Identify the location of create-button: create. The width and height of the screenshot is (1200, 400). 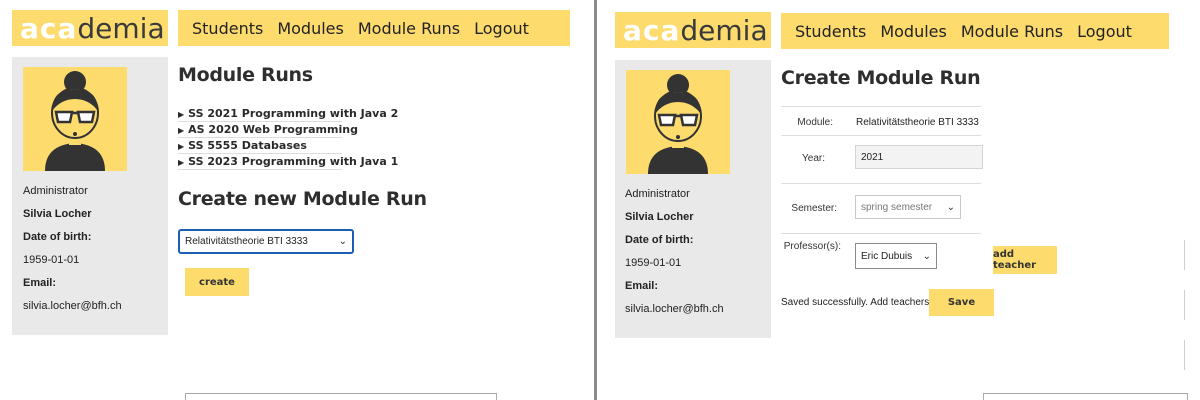
(217, 282).